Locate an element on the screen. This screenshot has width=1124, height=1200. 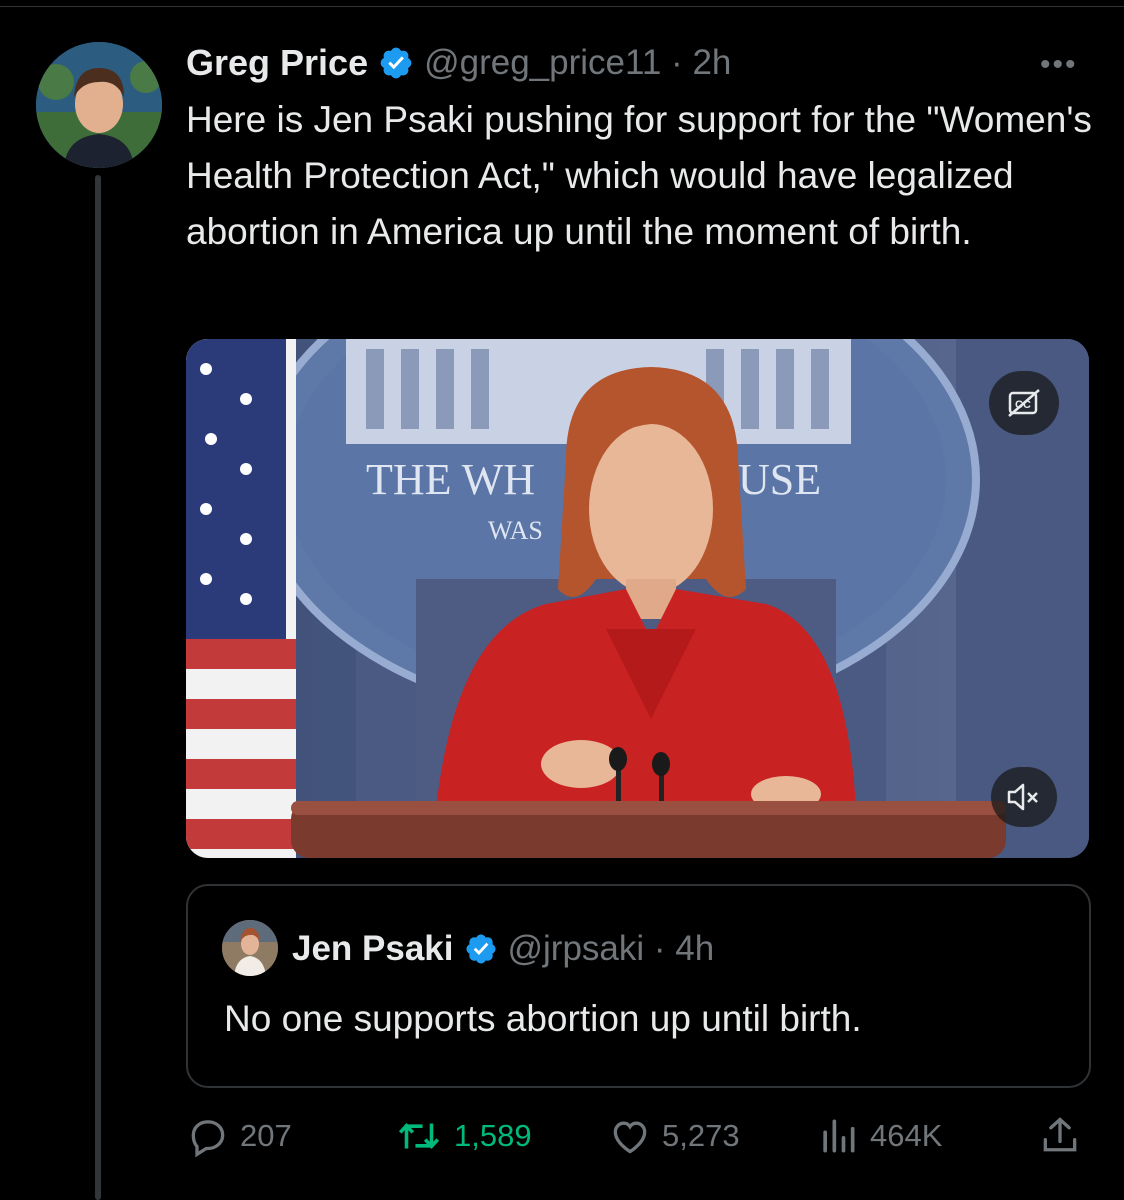
closed-captions-button: CC is located at coordinates (1024, 403).